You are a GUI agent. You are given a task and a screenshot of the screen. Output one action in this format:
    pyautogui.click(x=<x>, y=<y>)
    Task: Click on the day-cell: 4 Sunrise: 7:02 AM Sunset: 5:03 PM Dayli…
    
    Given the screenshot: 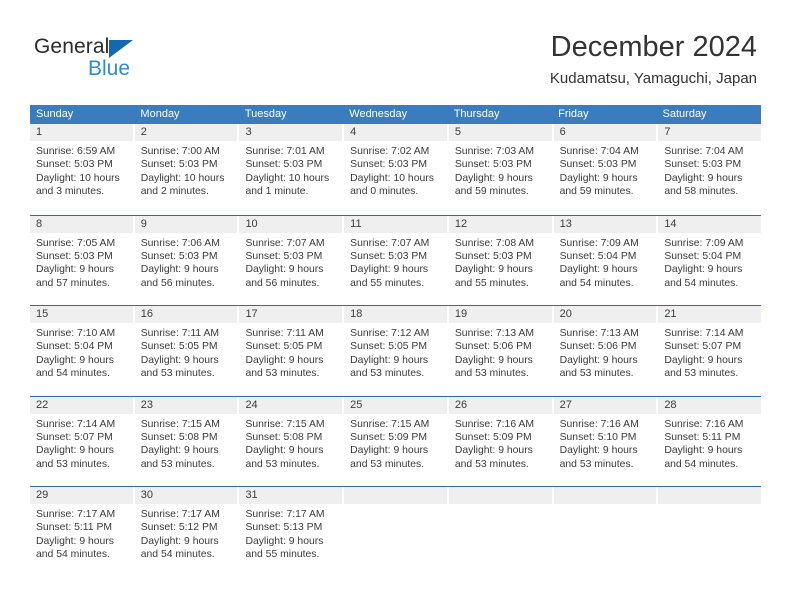 What is the action you would take?
    pyautogui.click(x=396, y=169)
    